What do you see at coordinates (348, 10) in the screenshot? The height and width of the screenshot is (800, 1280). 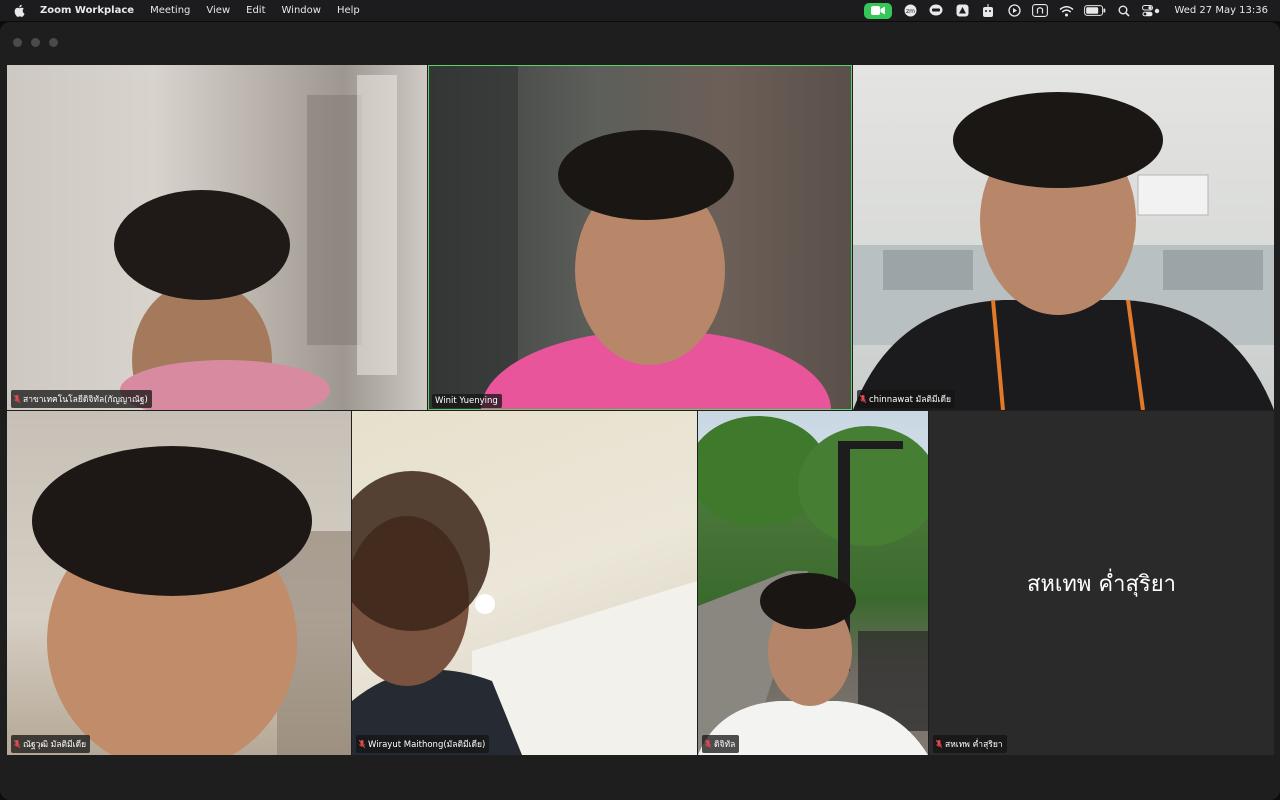 I see `menu-help: Help` at bounding box center [348, 10].